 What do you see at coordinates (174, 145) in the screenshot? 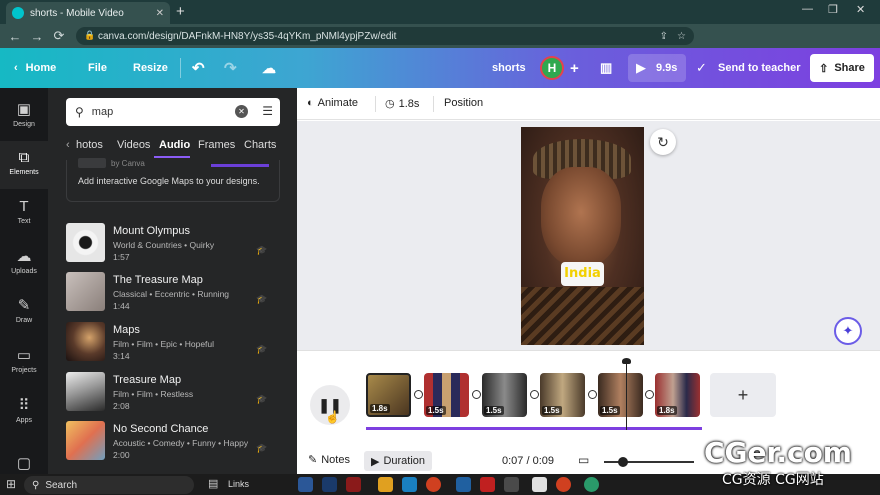
I see `tab-audio: Audio` at bounding box center [174, 145].